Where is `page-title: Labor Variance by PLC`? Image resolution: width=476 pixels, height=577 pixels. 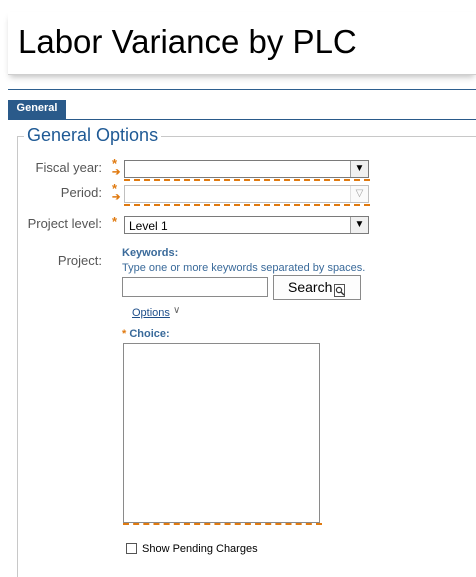 page-title: Labor Variance by PLC is located at coordinates (187, 41).